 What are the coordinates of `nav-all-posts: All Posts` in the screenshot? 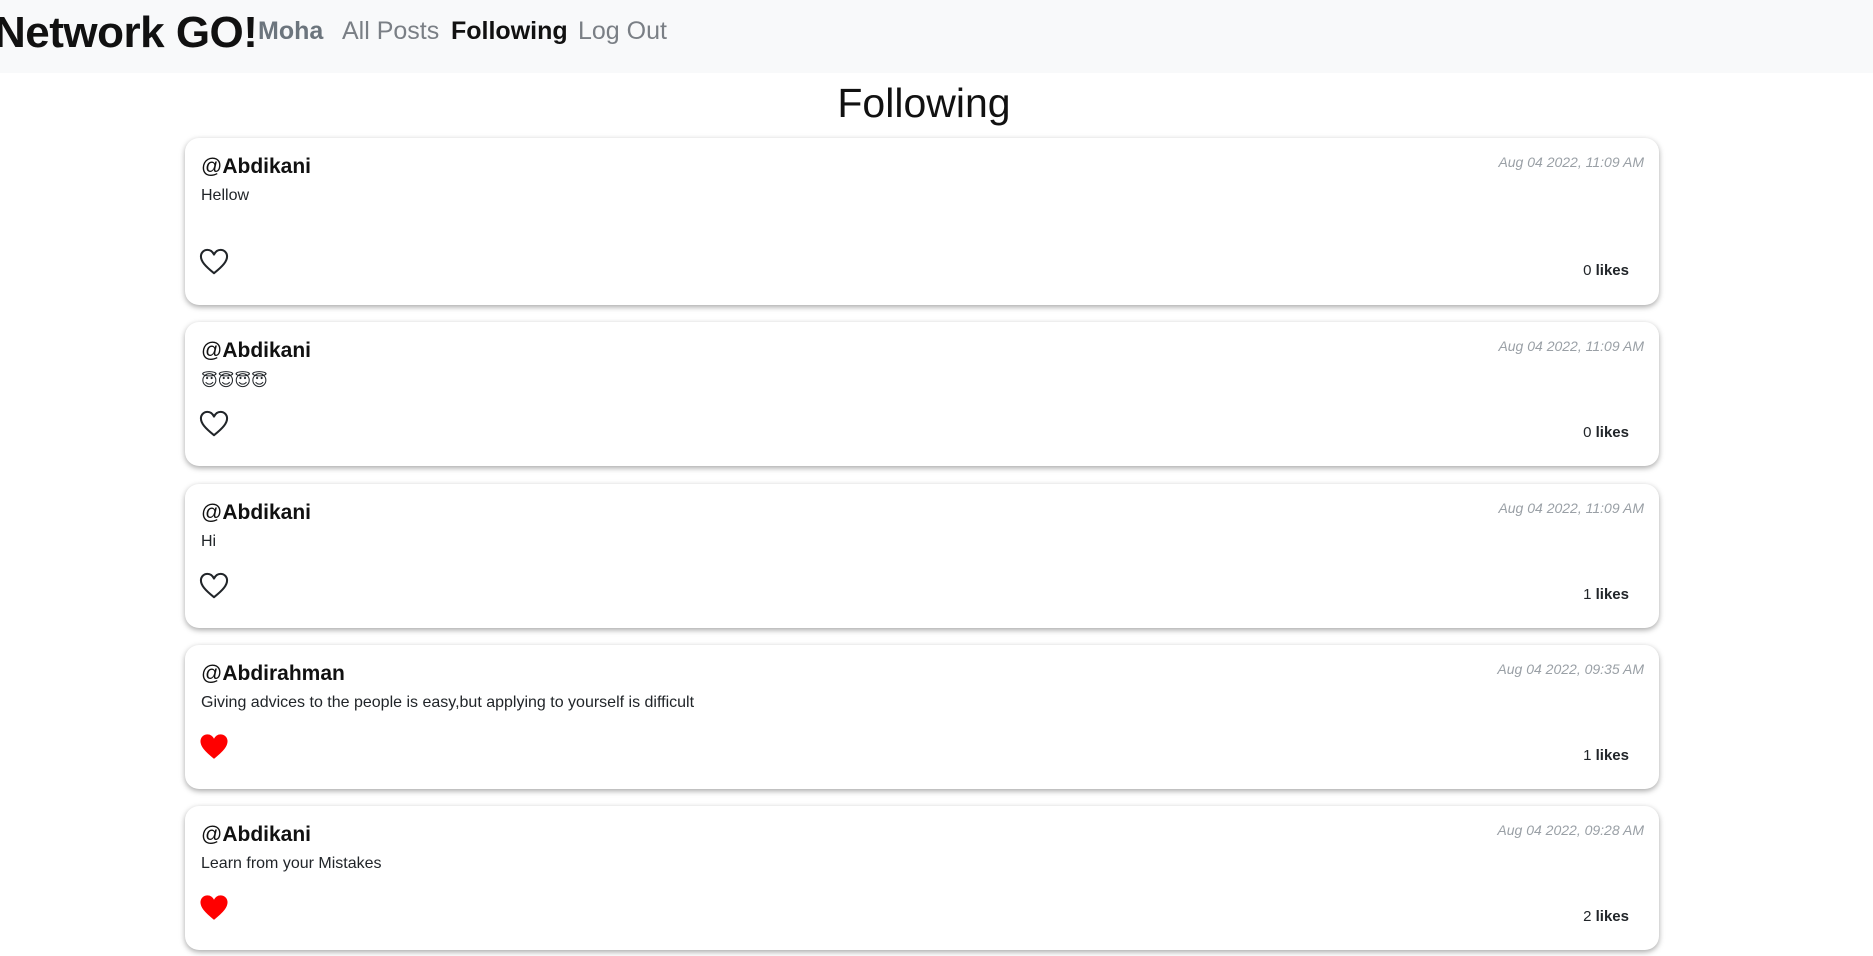 It's located at (390, 31).